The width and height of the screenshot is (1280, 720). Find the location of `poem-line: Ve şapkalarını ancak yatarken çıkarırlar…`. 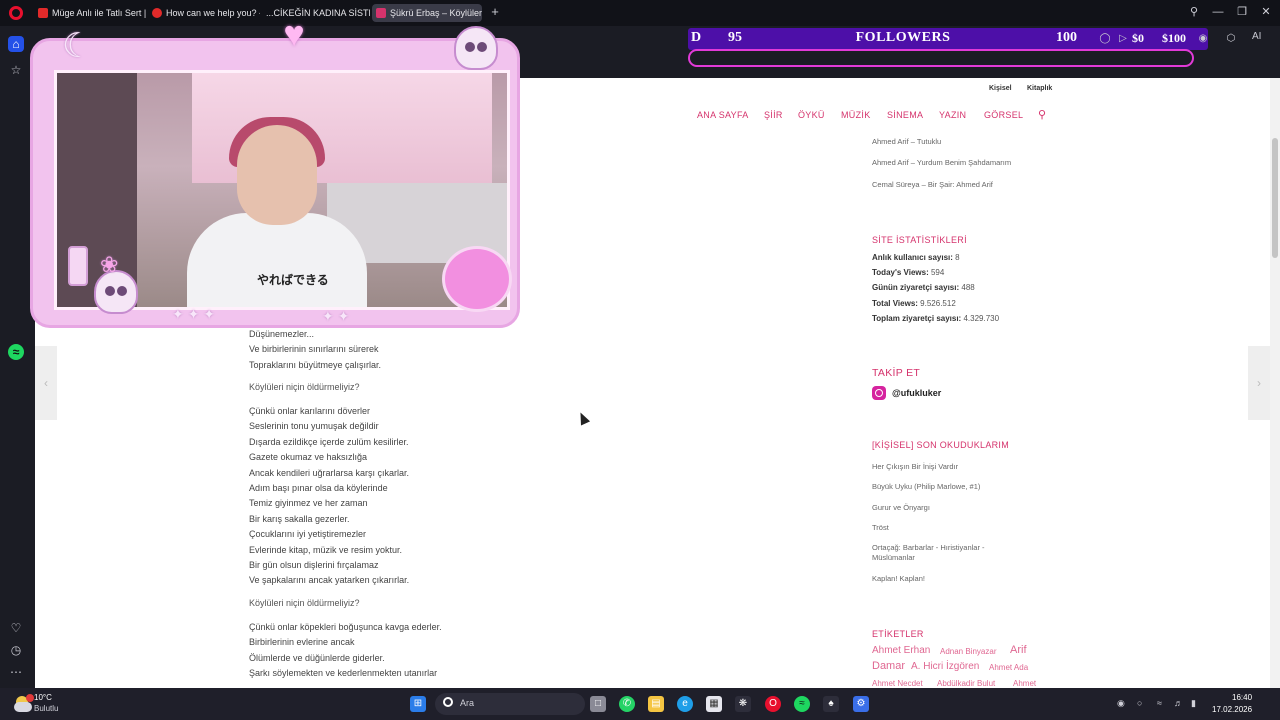

poem-line: Ve şapkalarını ancak yatarken çıkarırlar… is located at coordinates (329, 580).